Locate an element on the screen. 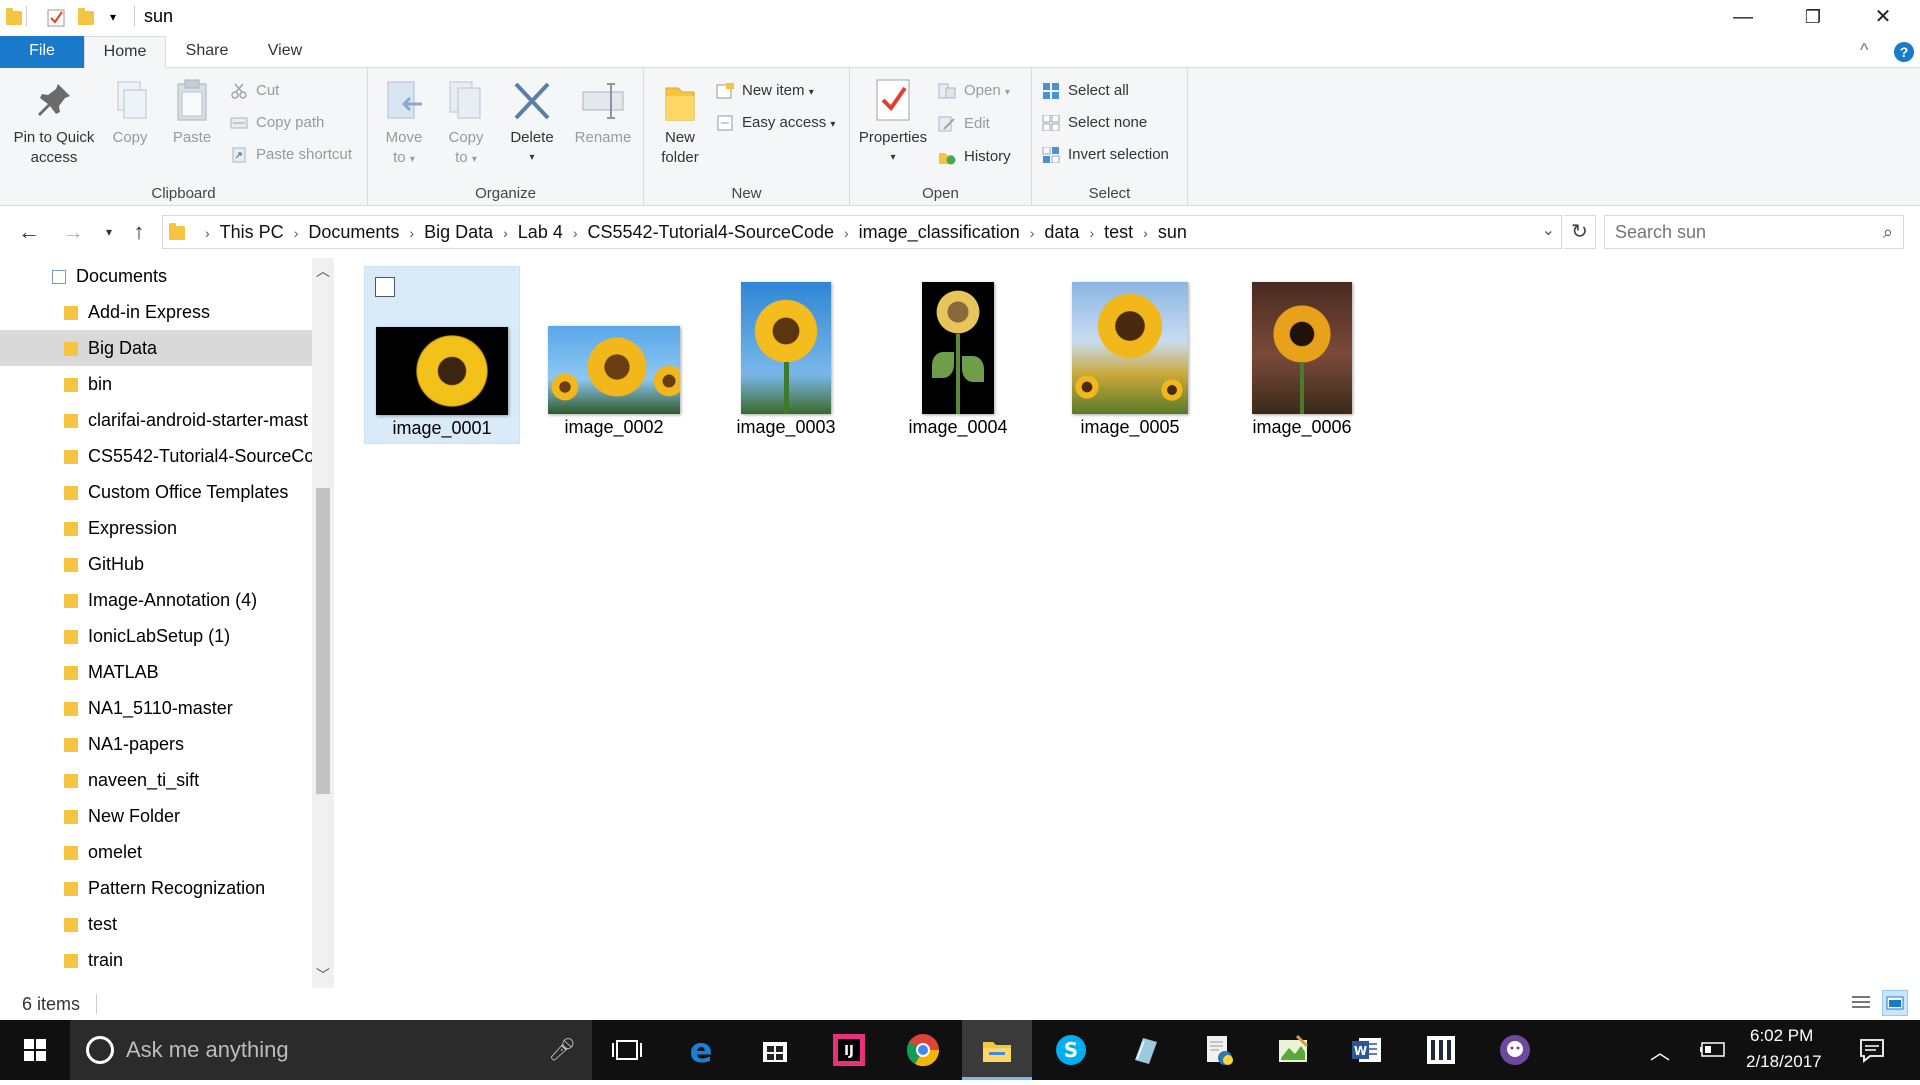  nav-item-github: GitHub is located at coordinates (156, 564).